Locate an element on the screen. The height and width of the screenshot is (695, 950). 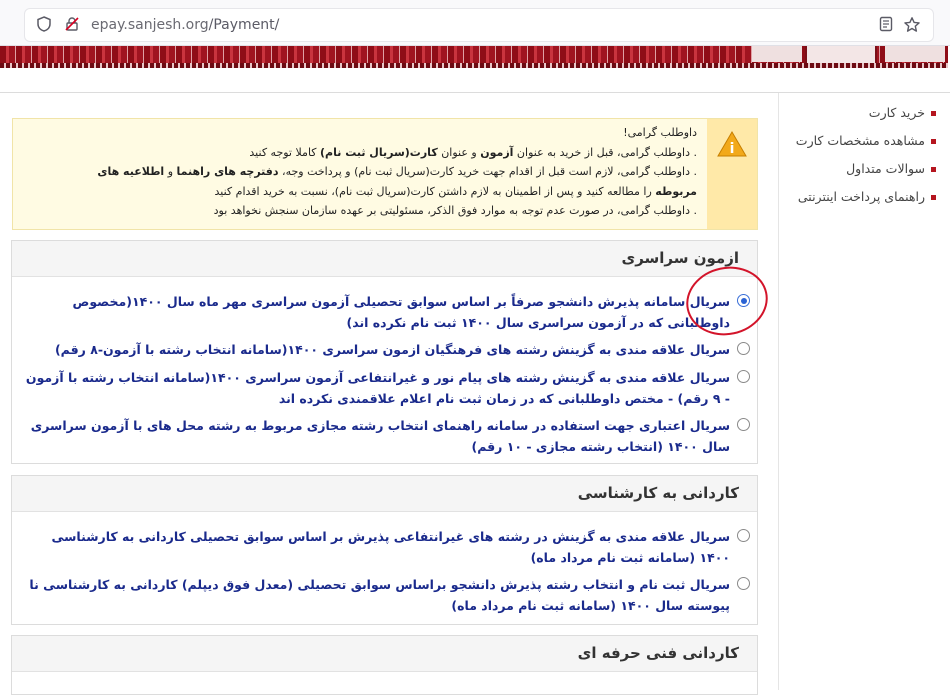
address-bar: epay.sanjesh.org/Payment/ is located at coordinates (479, 25).